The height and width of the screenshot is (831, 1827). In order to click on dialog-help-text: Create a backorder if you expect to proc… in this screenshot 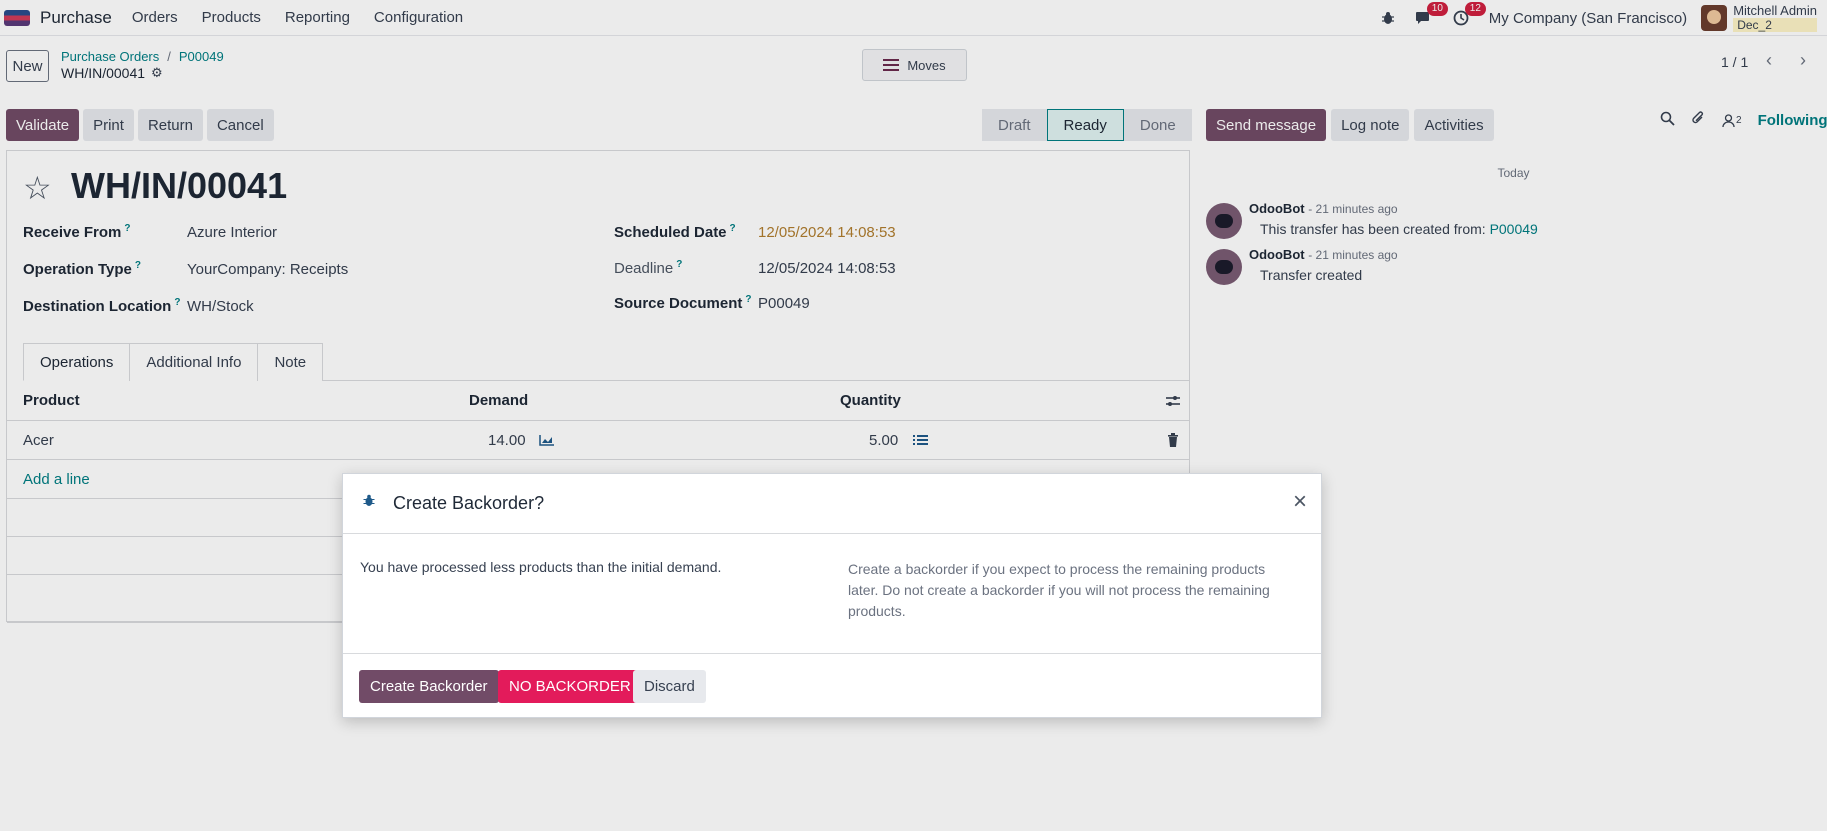, I will do `click(1059, 590)`.